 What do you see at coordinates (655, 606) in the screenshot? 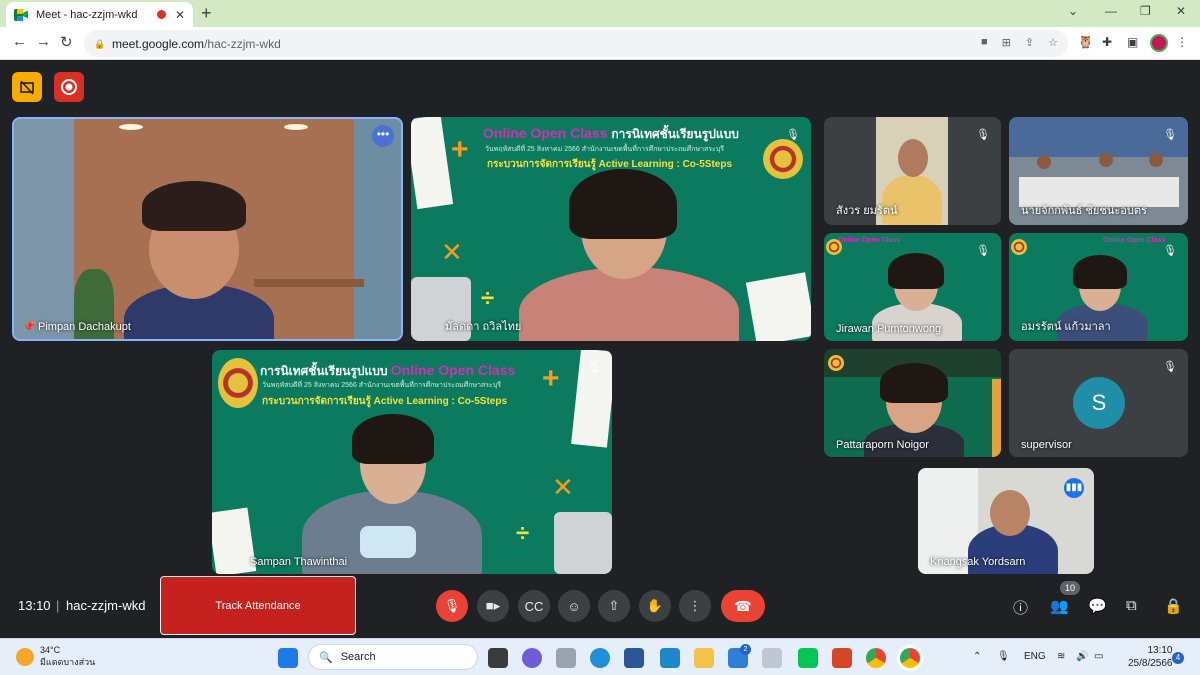
I see `raise-hand-button: ✋` at bounding box center [655, 606].